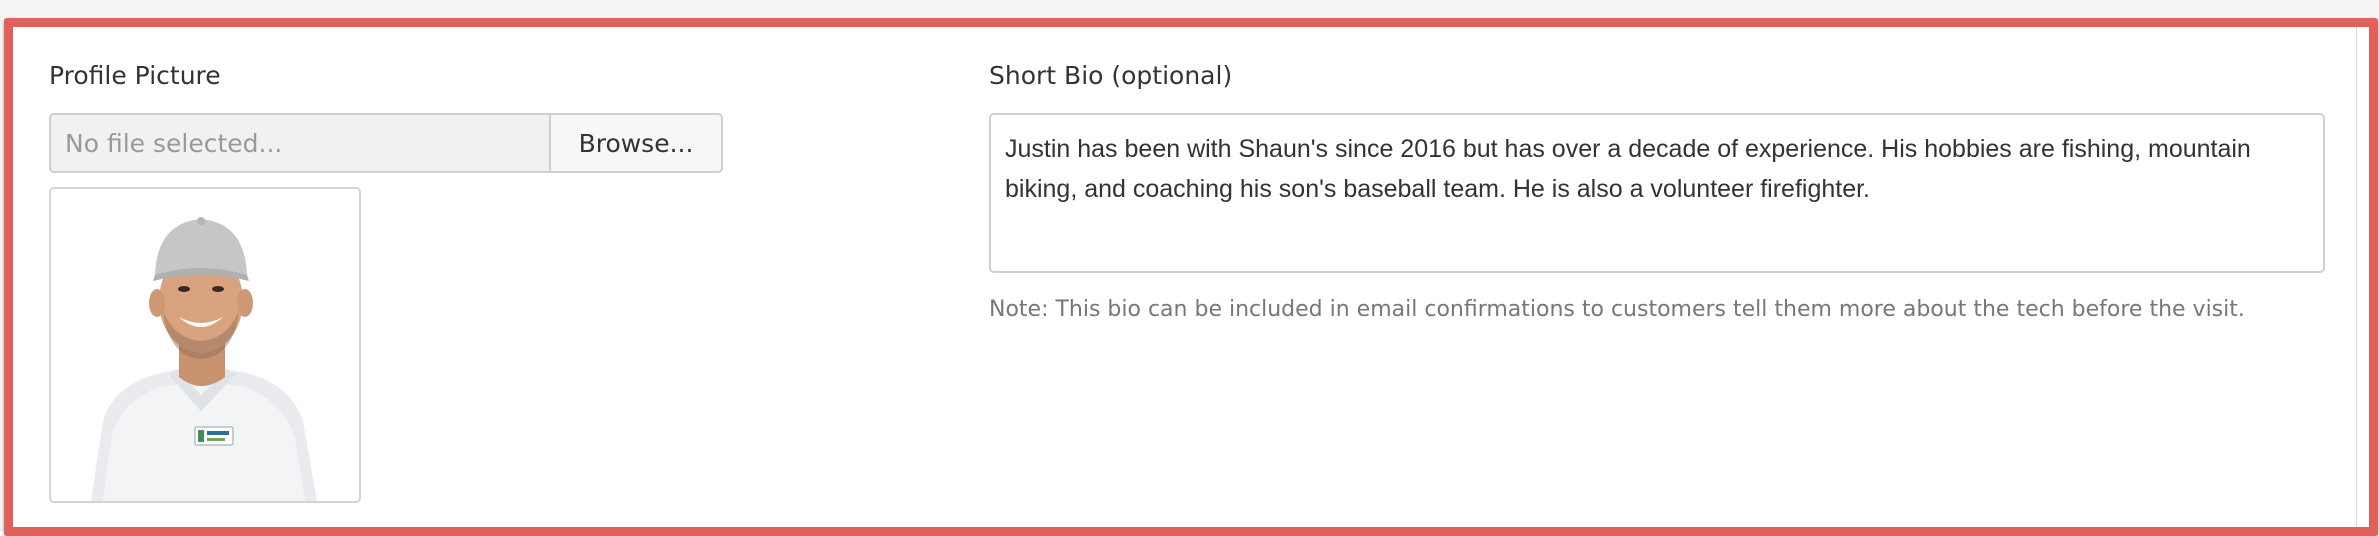 Image resolution: width=2379 pixels, height=536 pixels. Describe the element at coordinates (135, 75) in the screenshot. I see `profile-picture-label: Profile Picture` at that location.